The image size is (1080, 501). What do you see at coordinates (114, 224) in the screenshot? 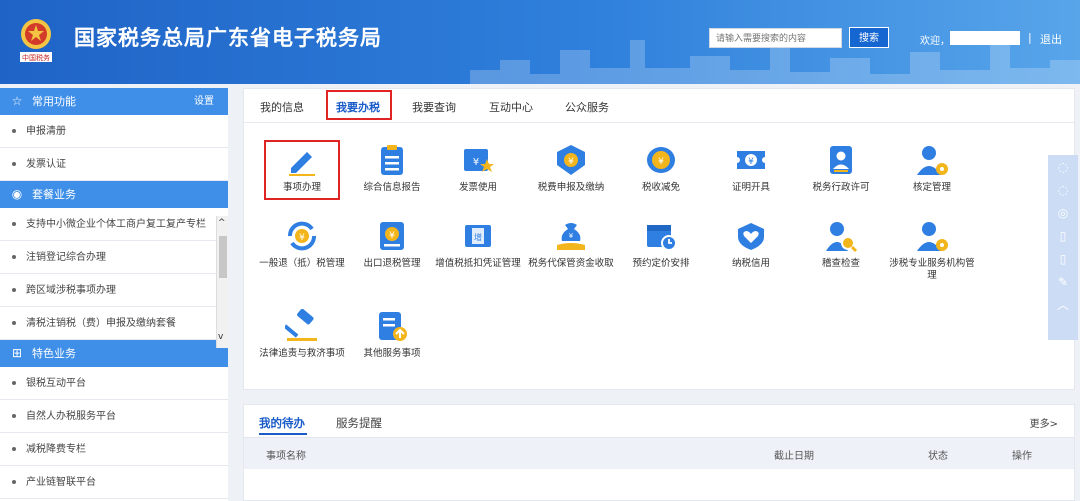
I see `sidebar-item: 支持中小微企业个体工商户复工复产专栏` at bounding box center [114, 224].